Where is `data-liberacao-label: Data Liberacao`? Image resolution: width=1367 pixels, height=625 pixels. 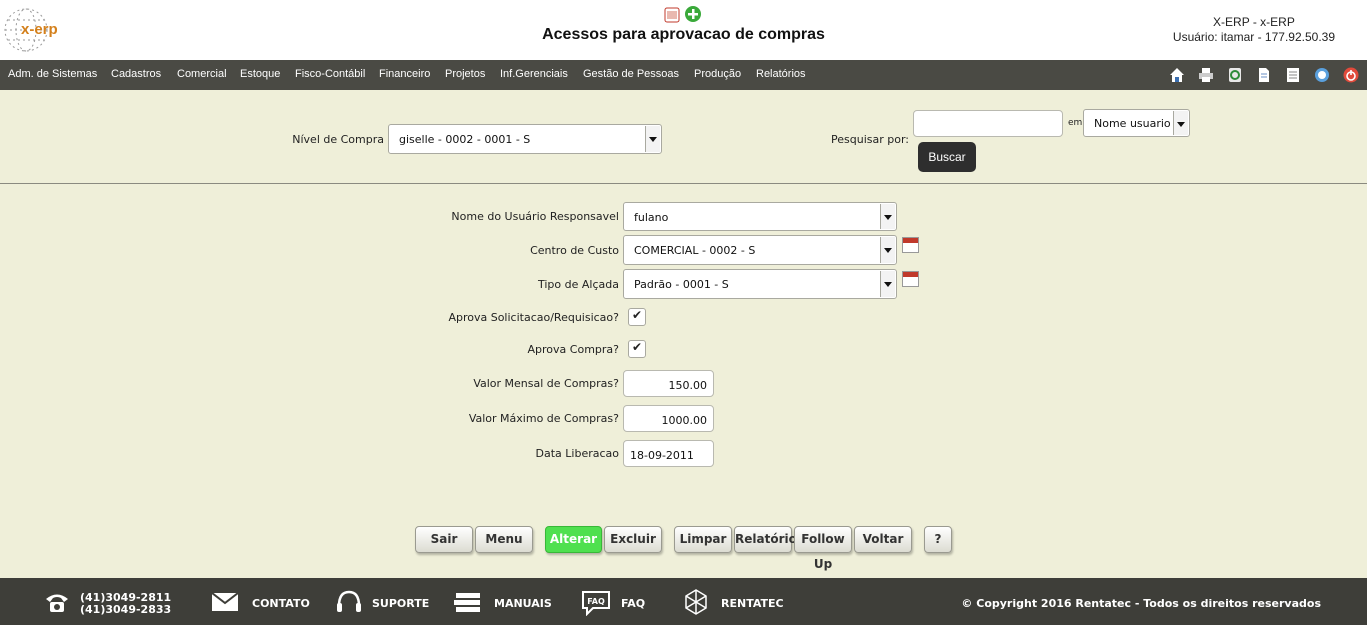
data-liberacao-label: Data Liberacao is located at coordinates (577, 453).